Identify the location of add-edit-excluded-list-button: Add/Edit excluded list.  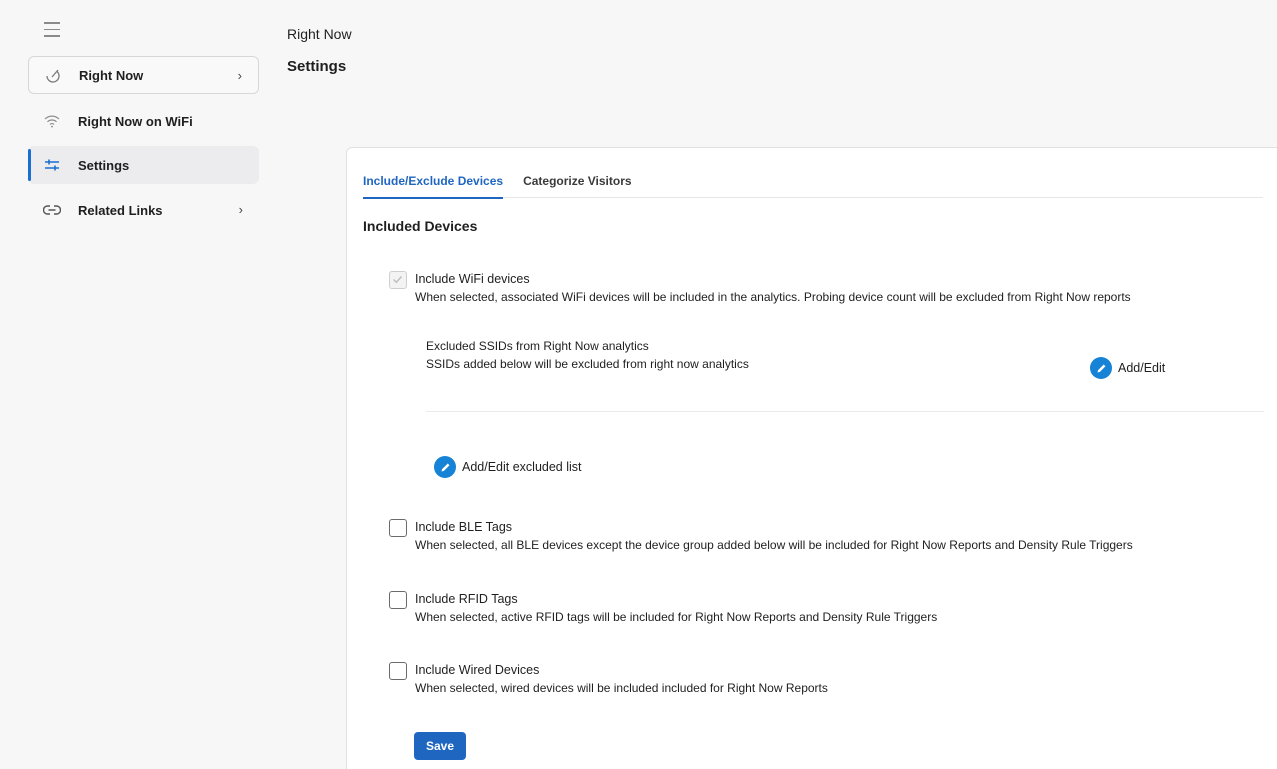
(508, 467).